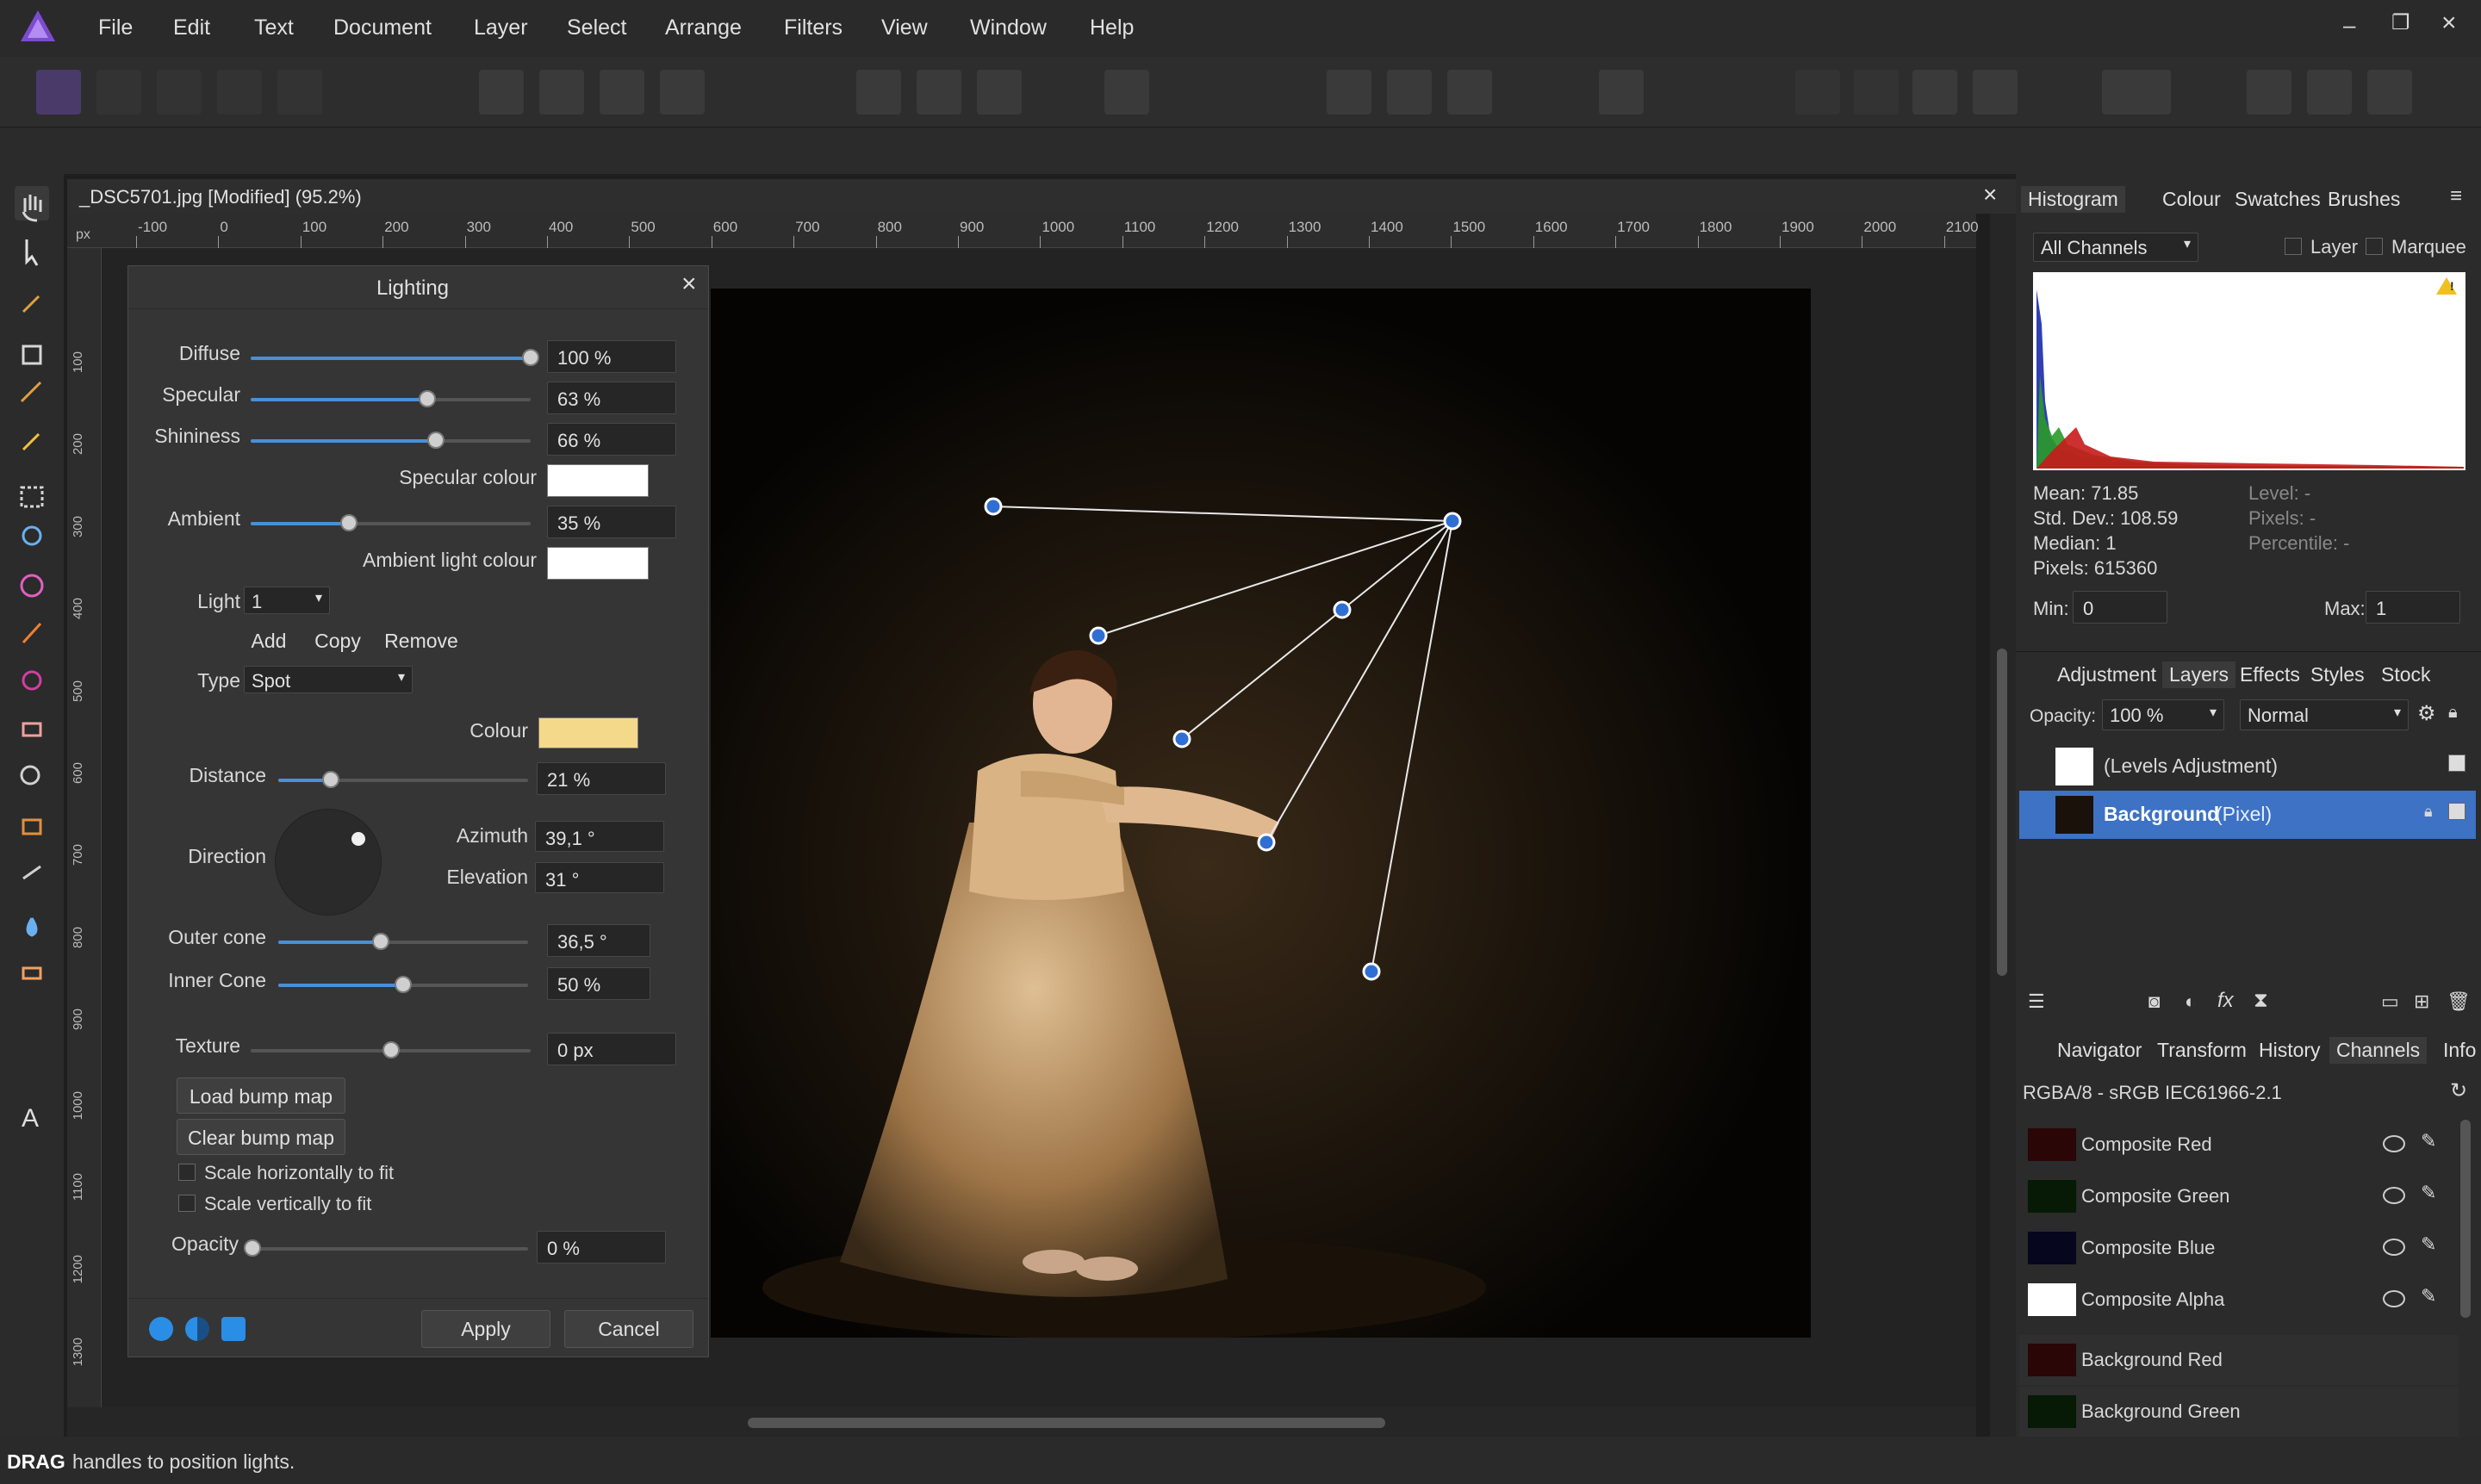 The width and height of the screenshot is (2481, 1484). What do you see at coordinates (2394, 1247) in the screenshot?
I see `eye-icon` at bounding box center [2394, 1247].